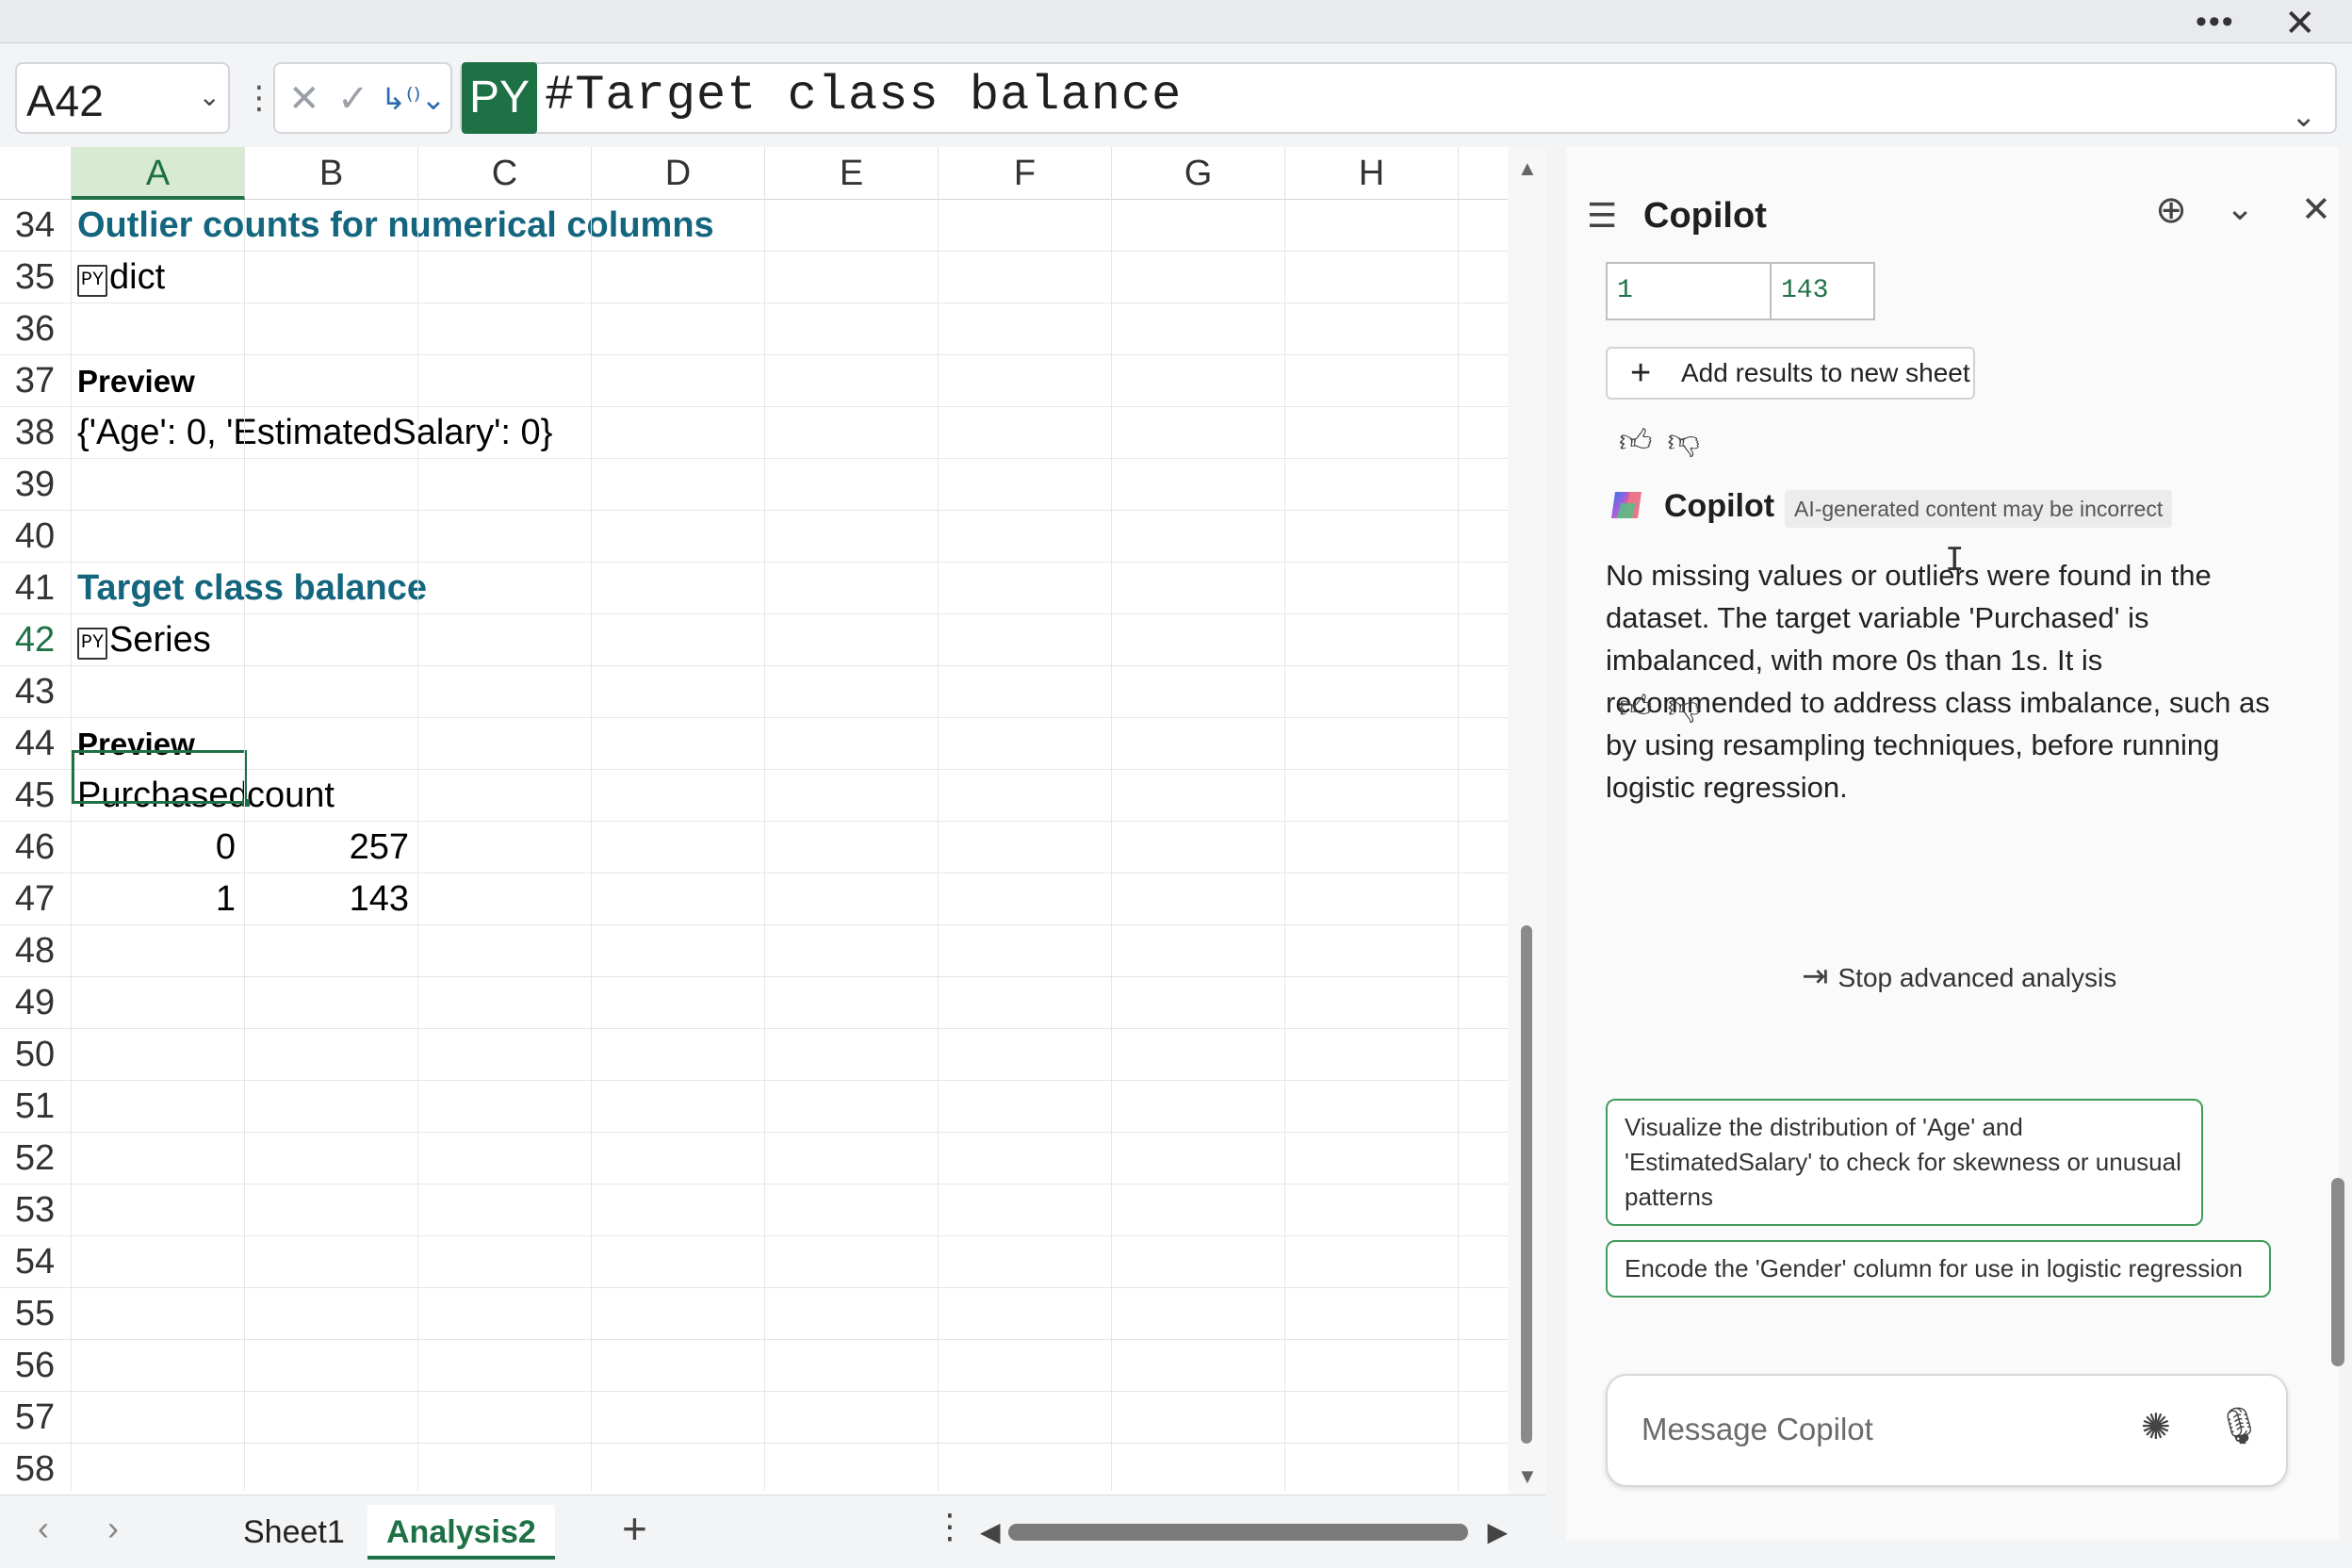 This screenshot has width=2352, height=1568. What do you see at coordinates (2215, 23) in the screenshot?
I see `more-options-icon: •••` at bounding box center [2215, 23].